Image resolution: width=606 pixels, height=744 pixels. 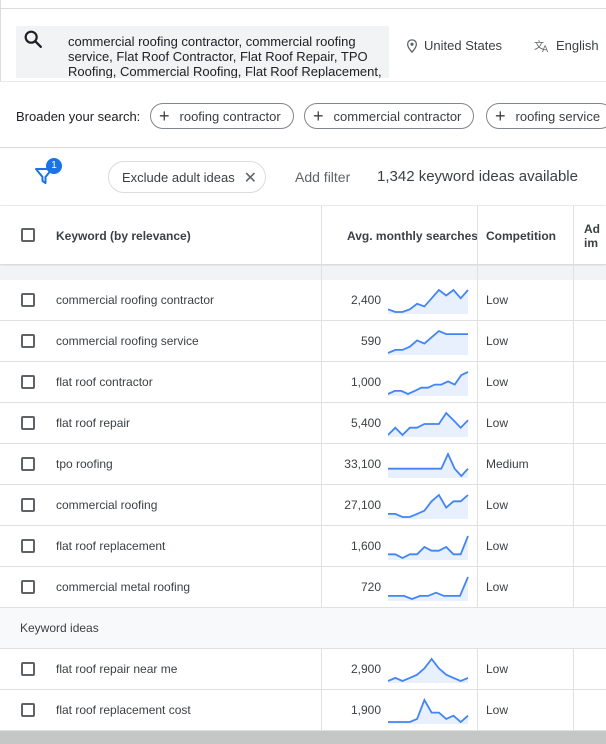 I want to click on filter-count-badge: 1, so click(x=54, y=166).